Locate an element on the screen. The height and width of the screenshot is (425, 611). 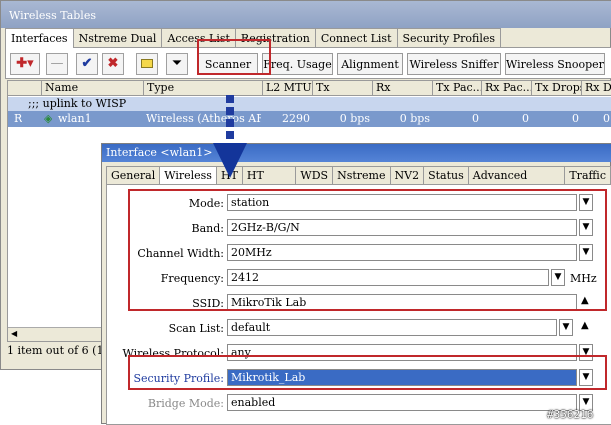
col-tx: Tx is located at coordinates (343, 88).